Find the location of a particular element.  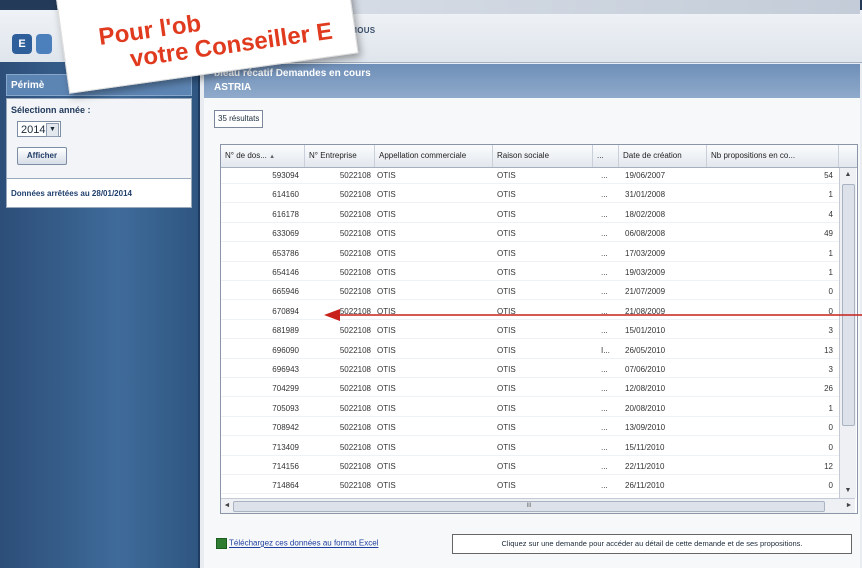

scroll-right-icon: ► is located at coordinates (849, 506).